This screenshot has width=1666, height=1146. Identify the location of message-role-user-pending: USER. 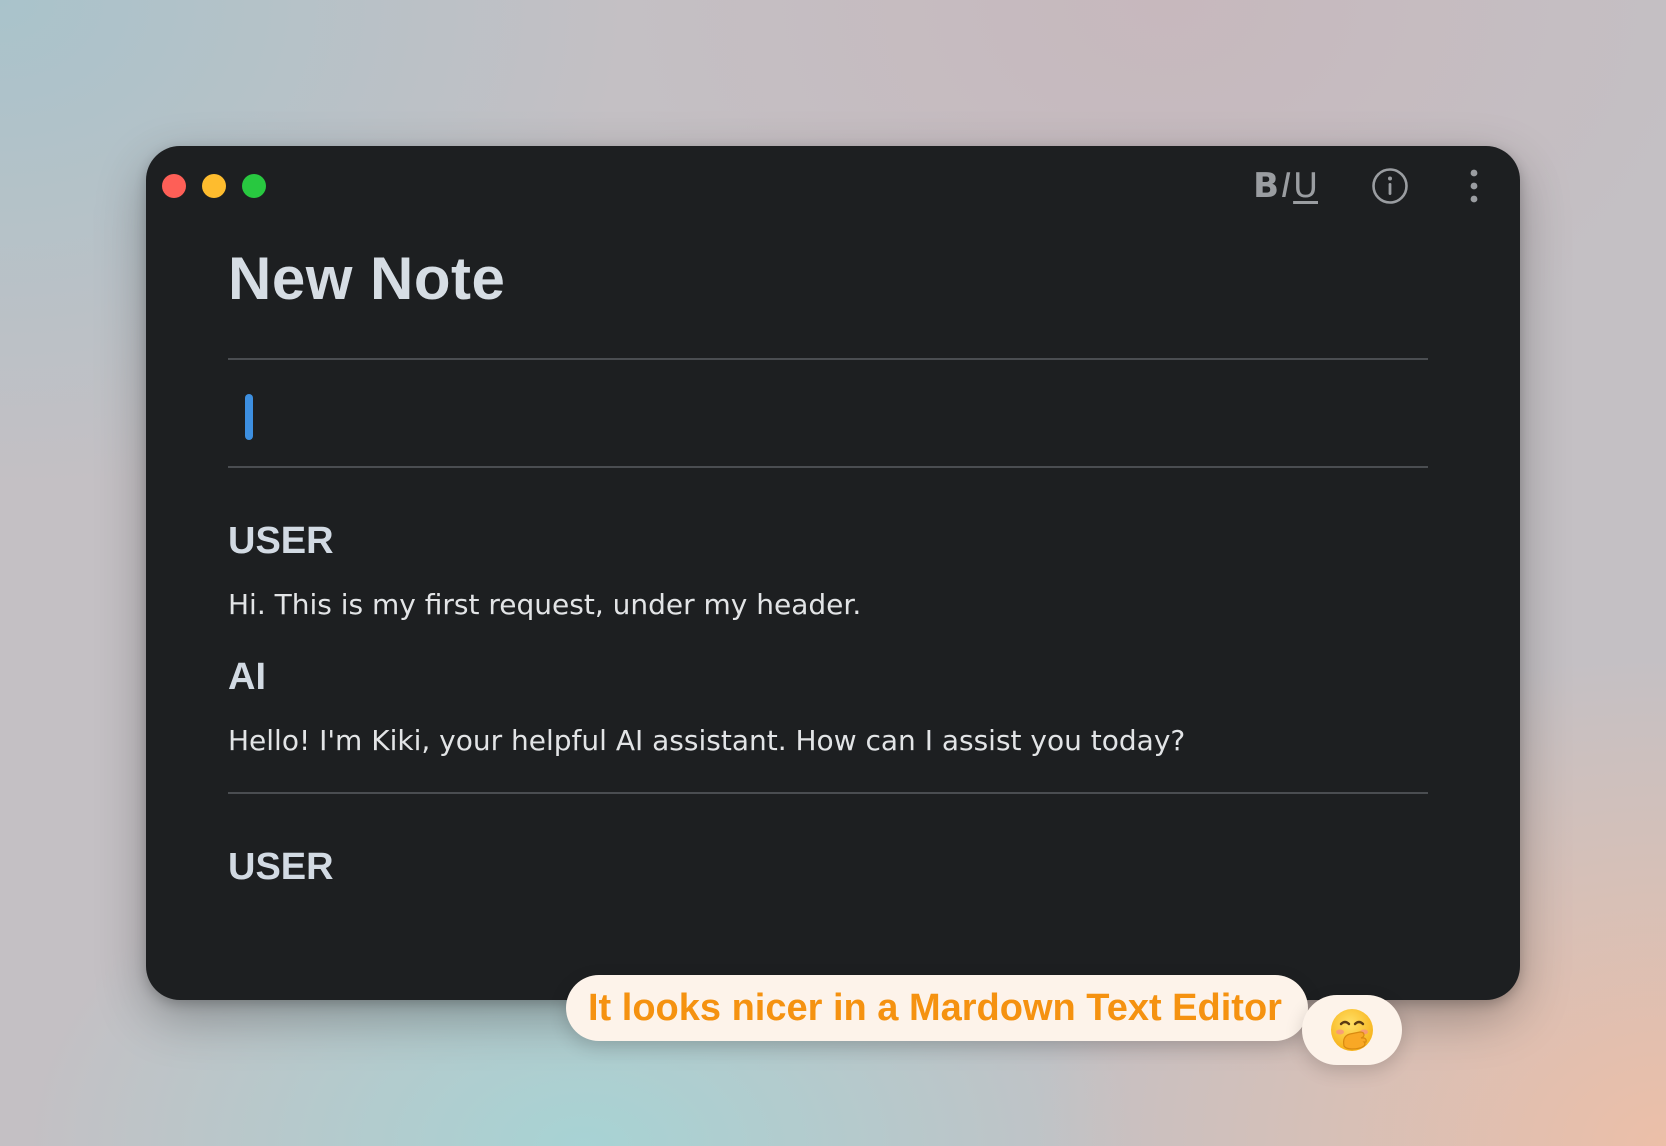
(281, 867).